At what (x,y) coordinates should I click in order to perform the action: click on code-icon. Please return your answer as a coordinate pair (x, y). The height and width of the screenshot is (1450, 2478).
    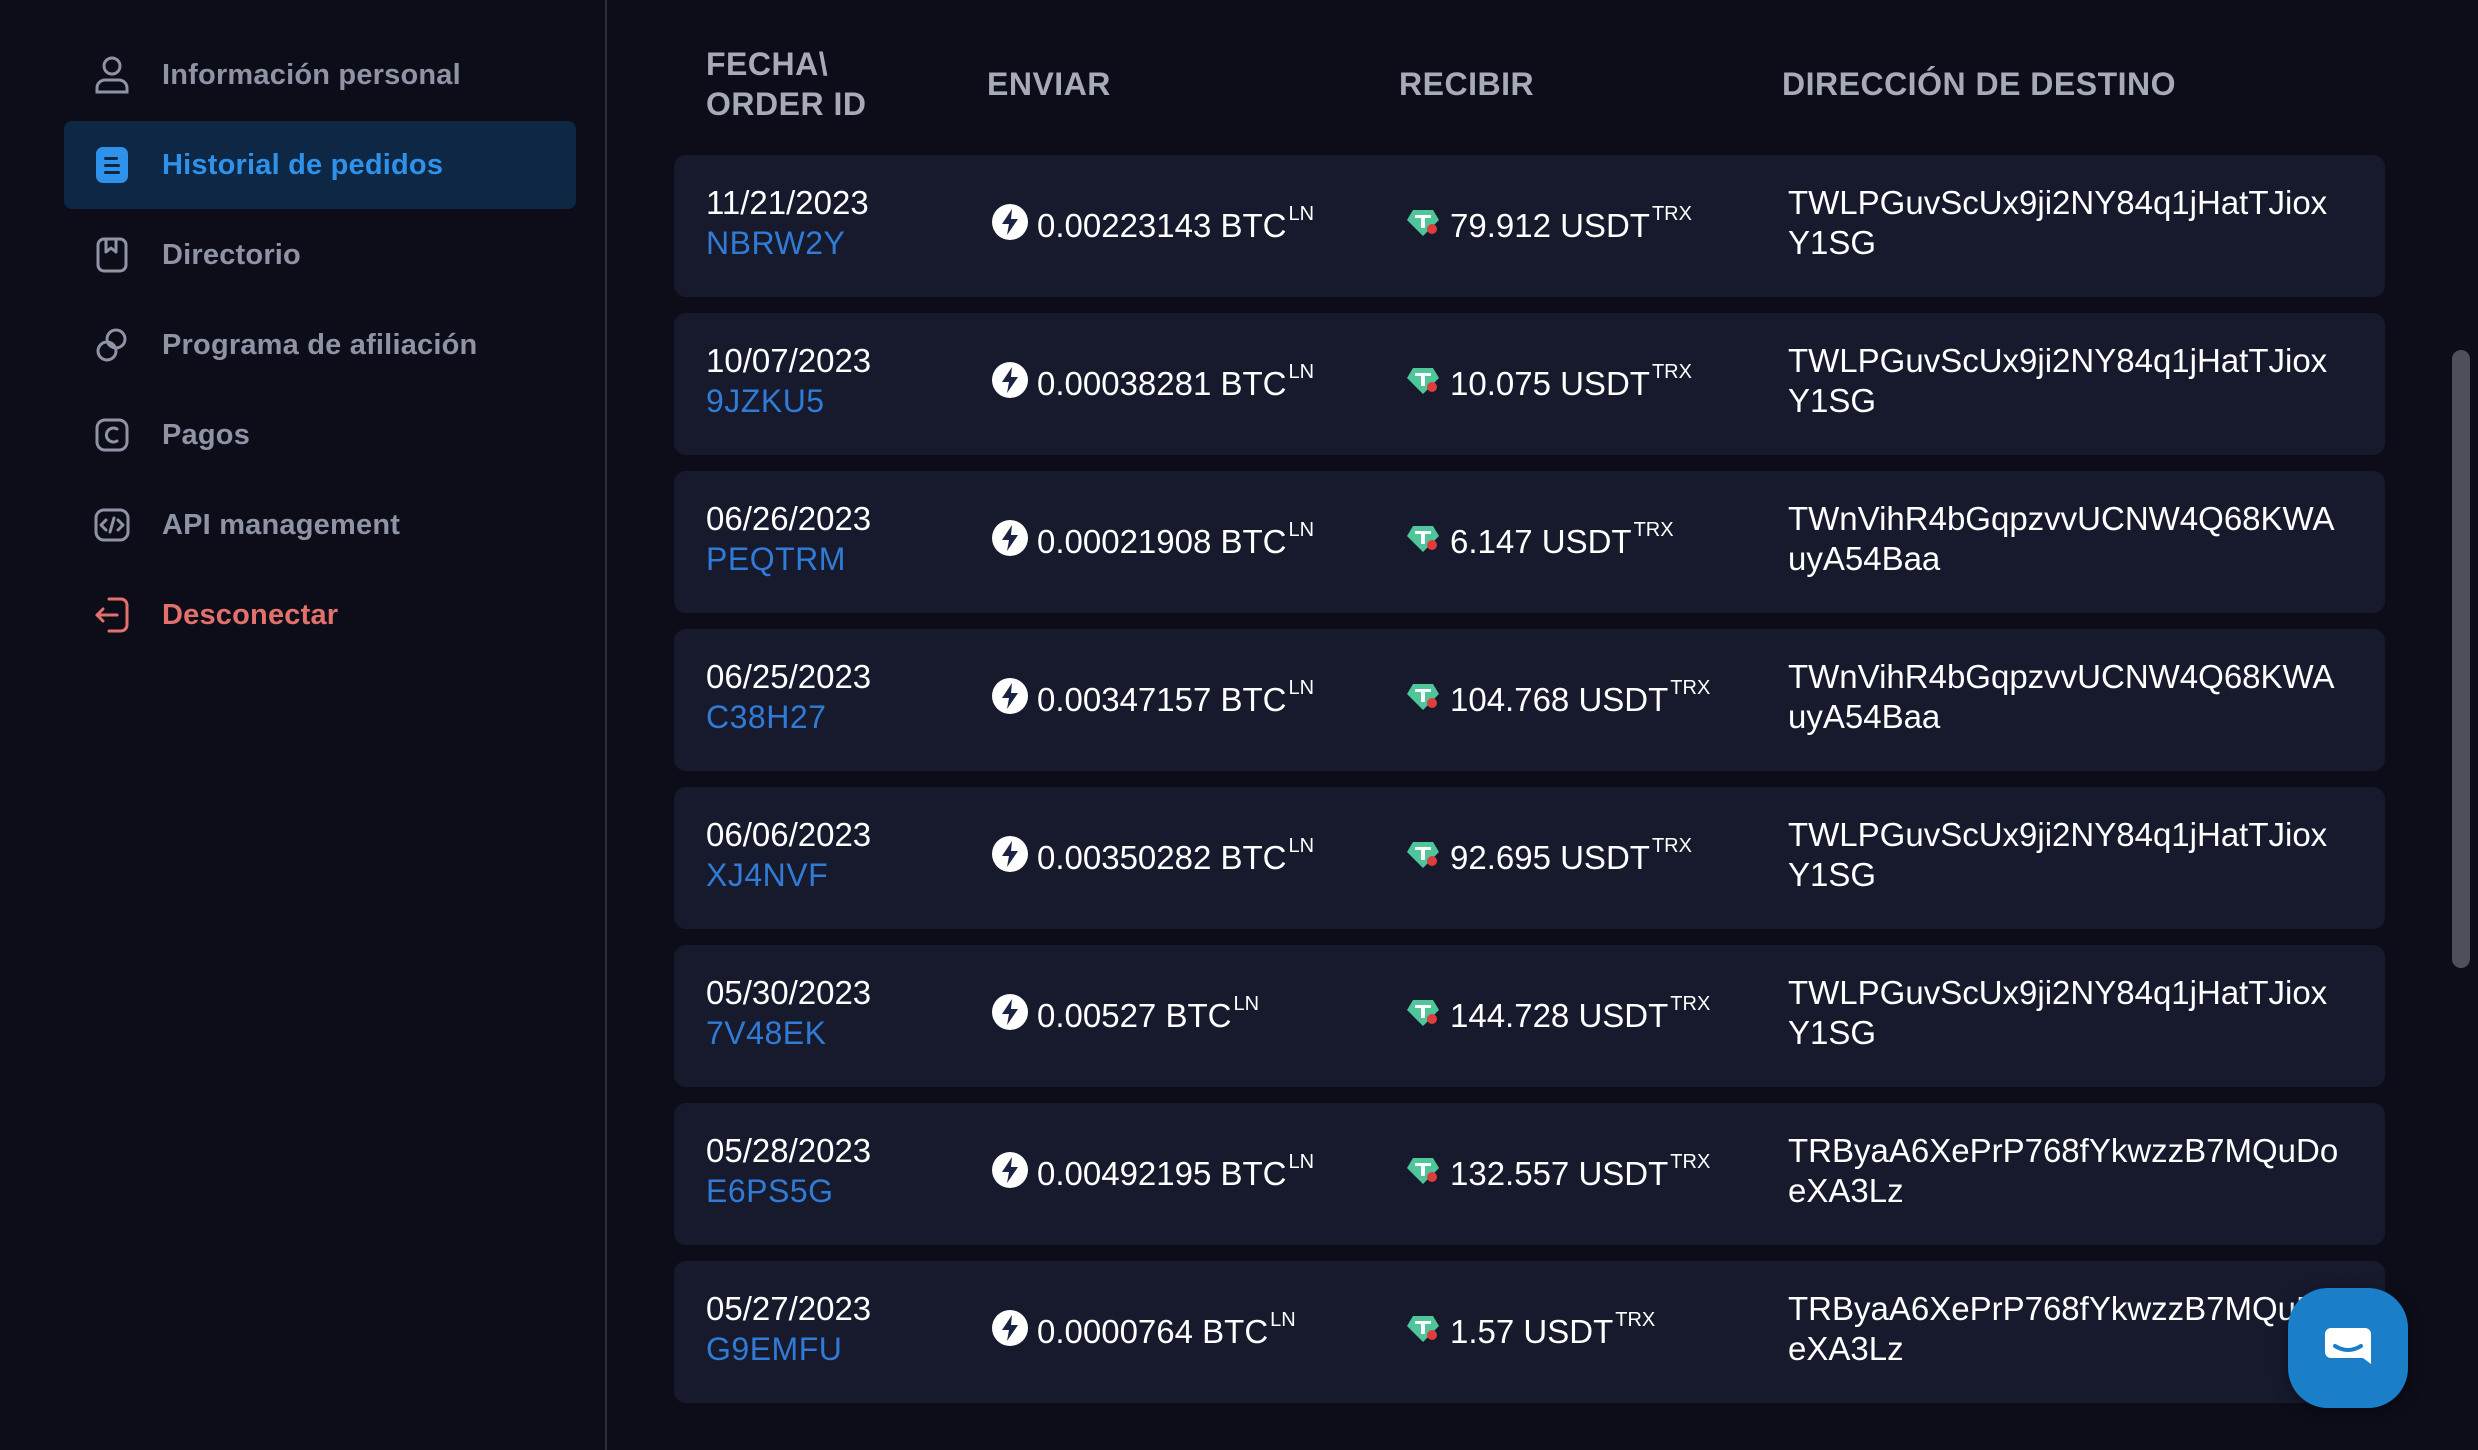
    Looking at the image, I should click on (112, 525).